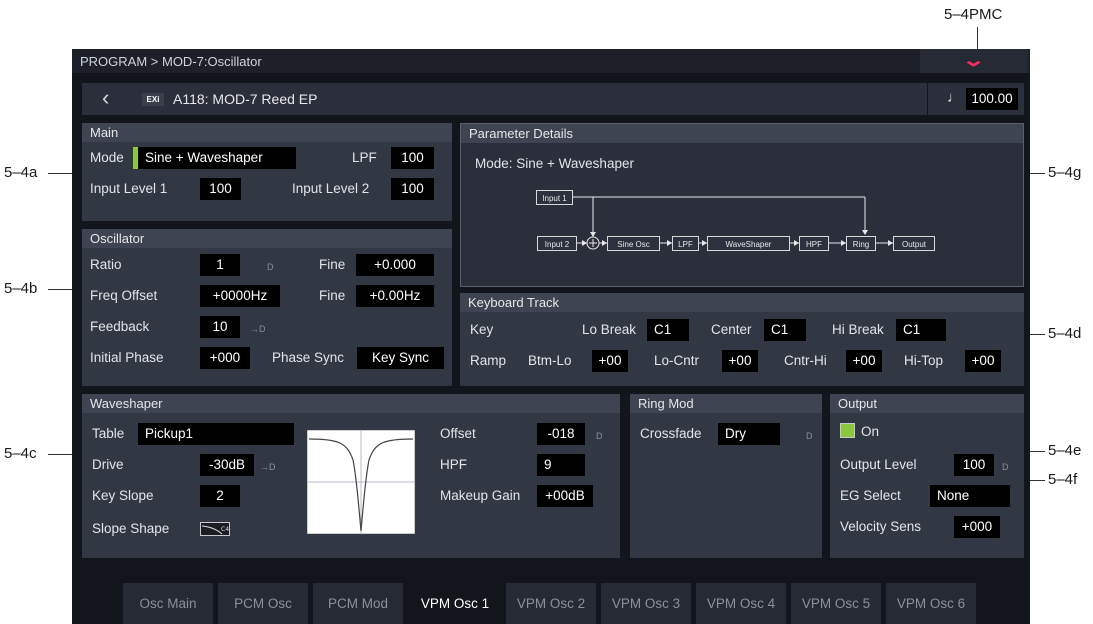  What do you see at coordinates (748, 243) in the screenshot?
I see `waveshaper-node: WaveShaper` at bounding box center [748, 243].